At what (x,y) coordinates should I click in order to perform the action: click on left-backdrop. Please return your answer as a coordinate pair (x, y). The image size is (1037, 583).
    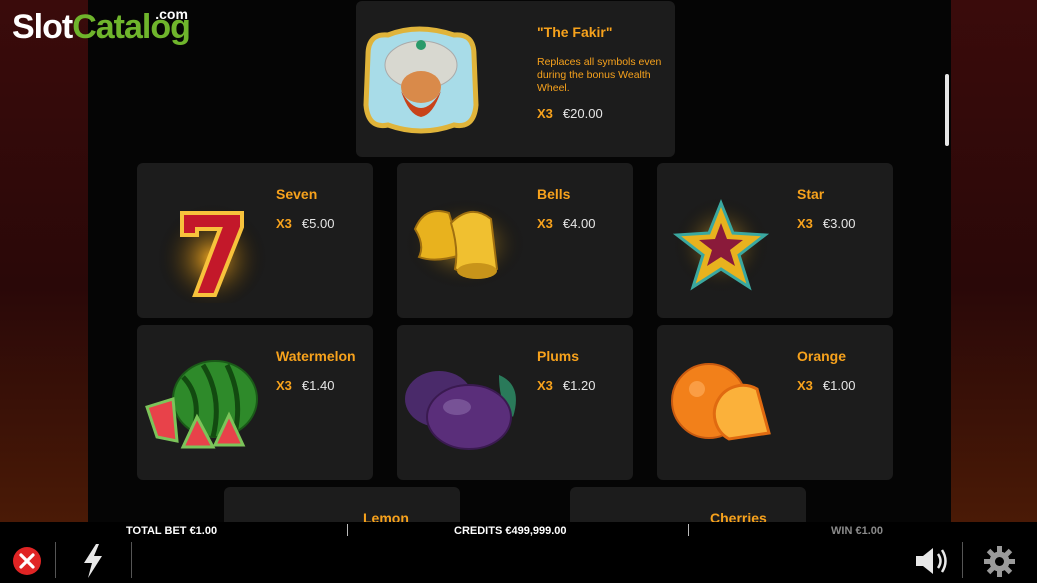
    Looking at the image, I should click on (44, 261).